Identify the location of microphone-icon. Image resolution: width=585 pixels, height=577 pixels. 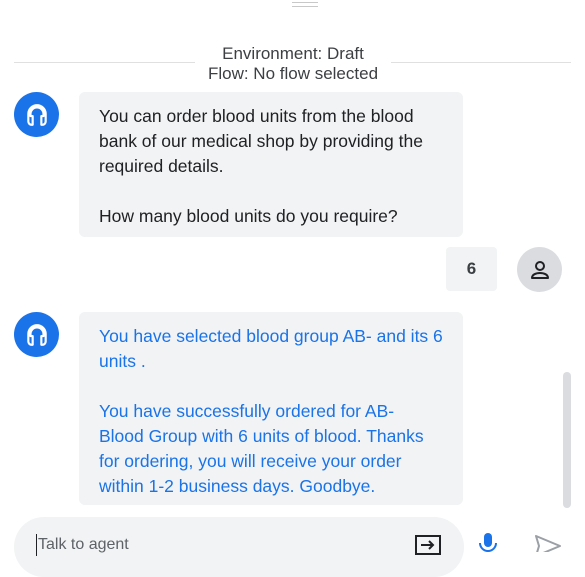
(488, 543).